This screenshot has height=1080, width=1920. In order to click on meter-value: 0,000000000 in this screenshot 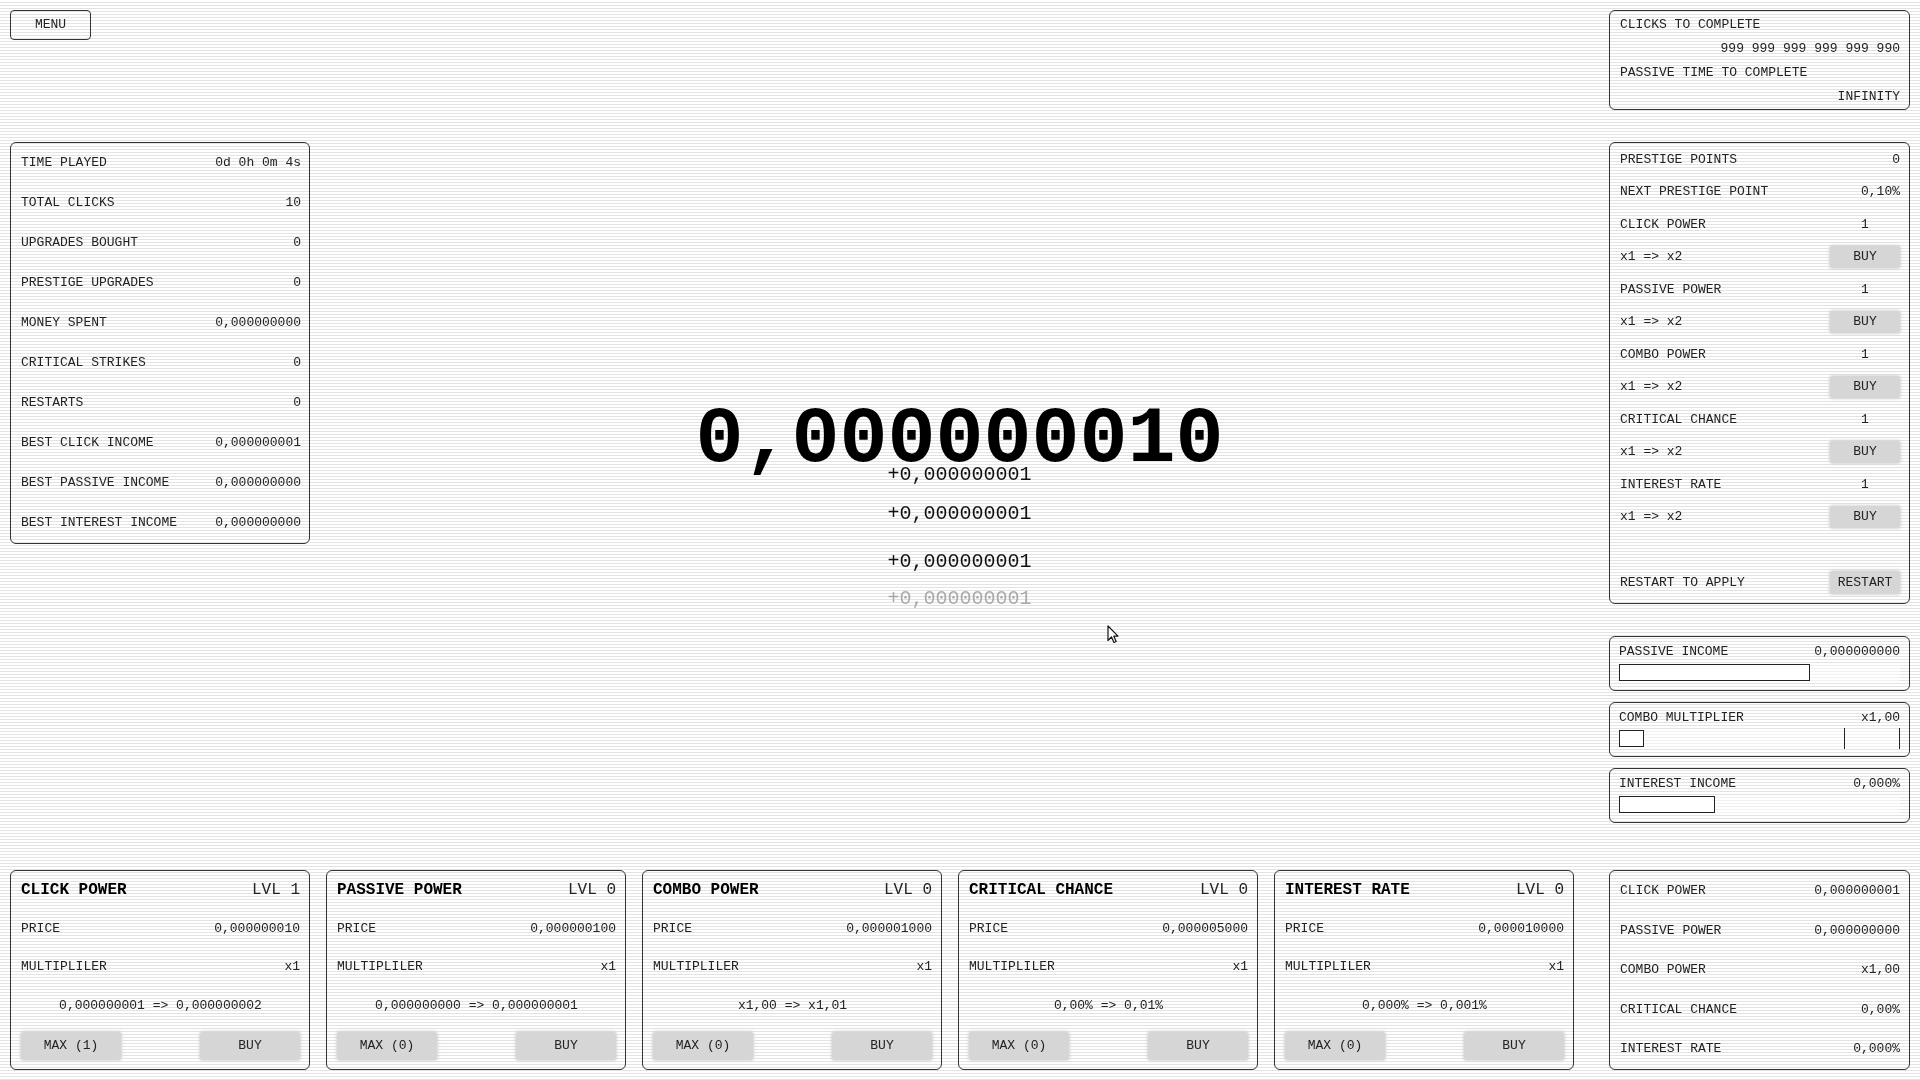, I will do `click(1857, 652)`.